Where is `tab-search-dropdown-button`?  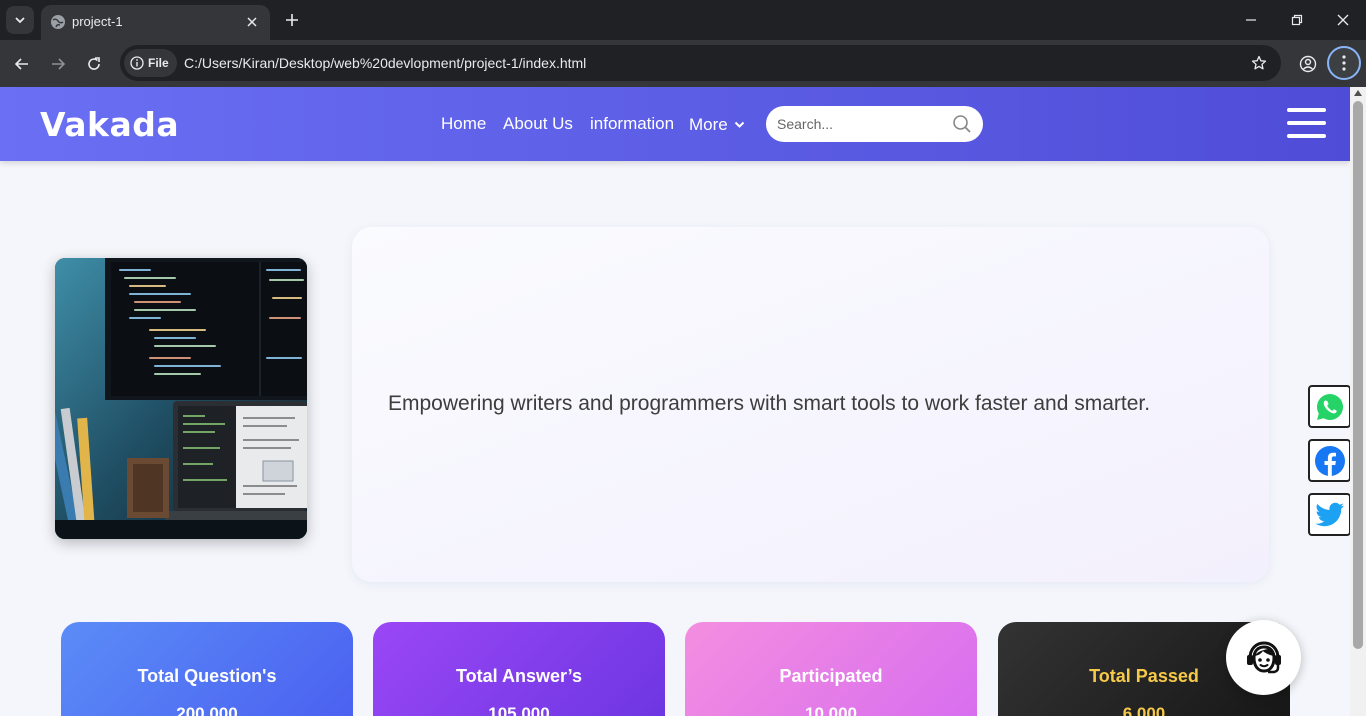
tab-search-dropdown-button is located at coordinates (20, 20).